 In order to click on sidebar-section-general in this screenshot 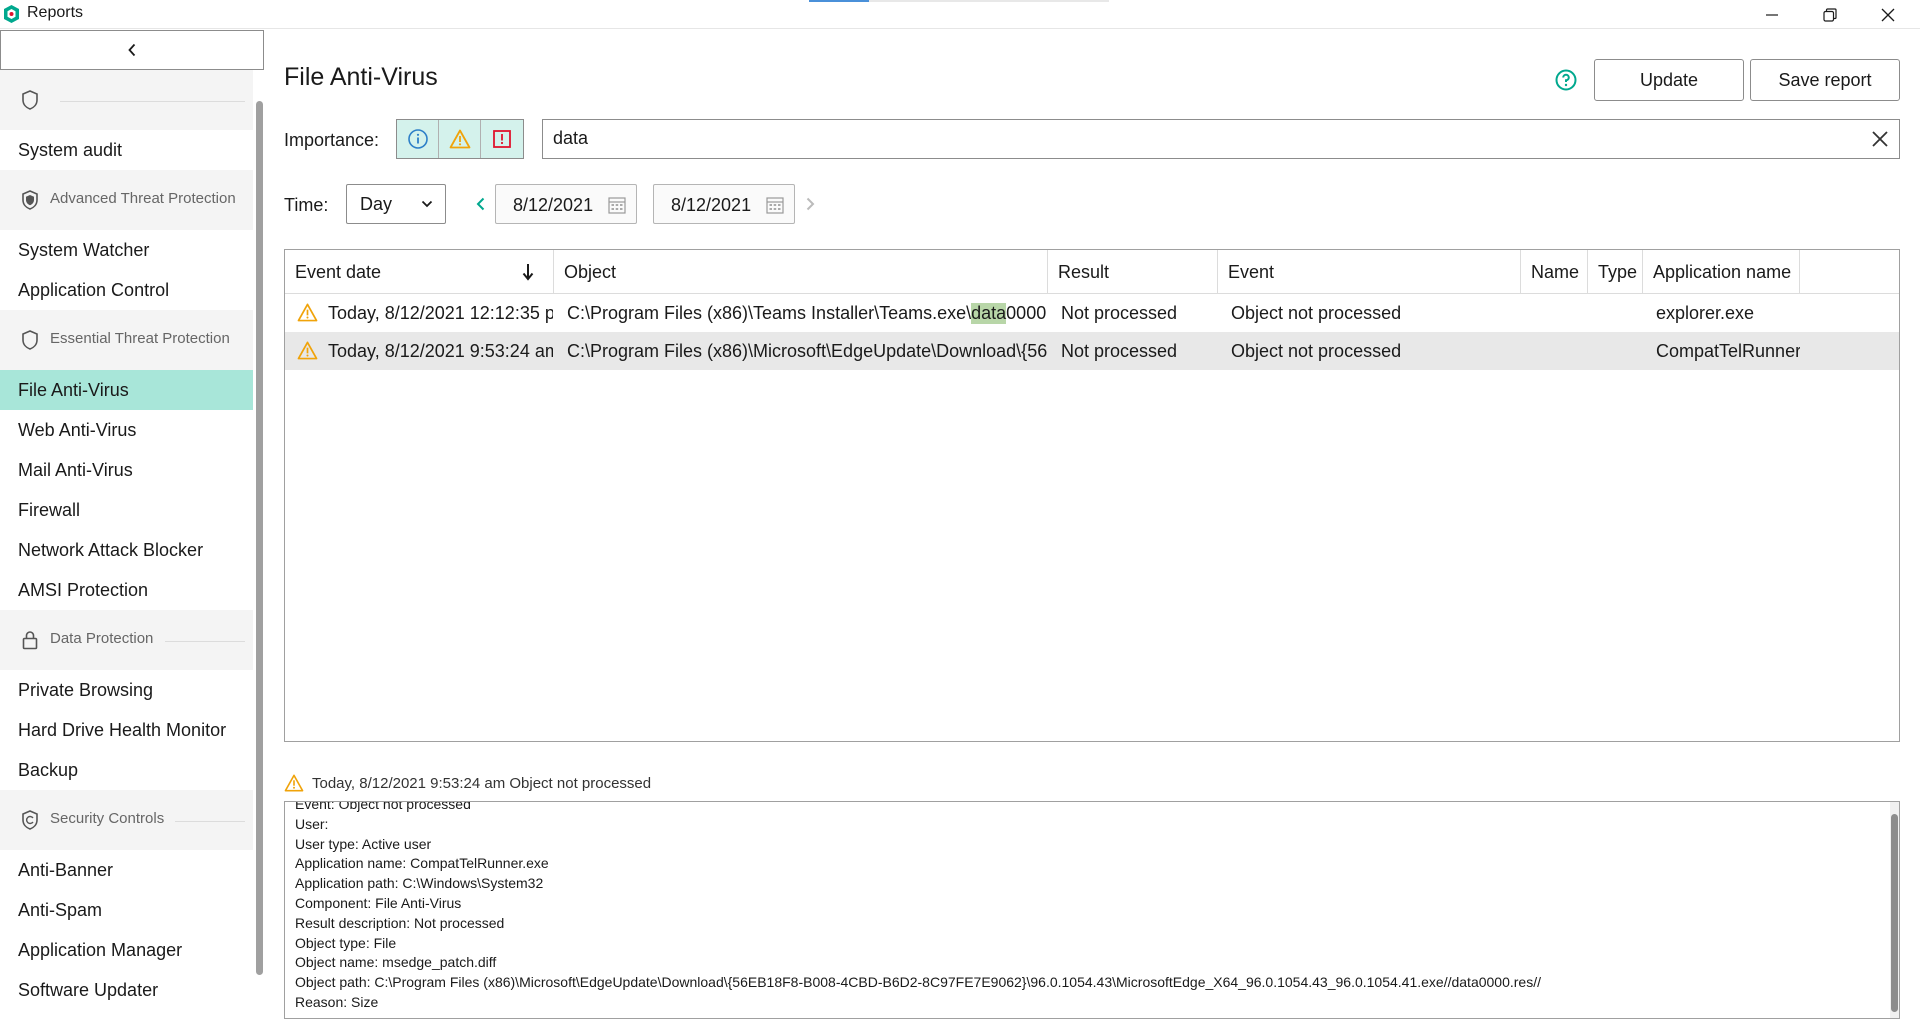, I will do `click(126, 100)`.